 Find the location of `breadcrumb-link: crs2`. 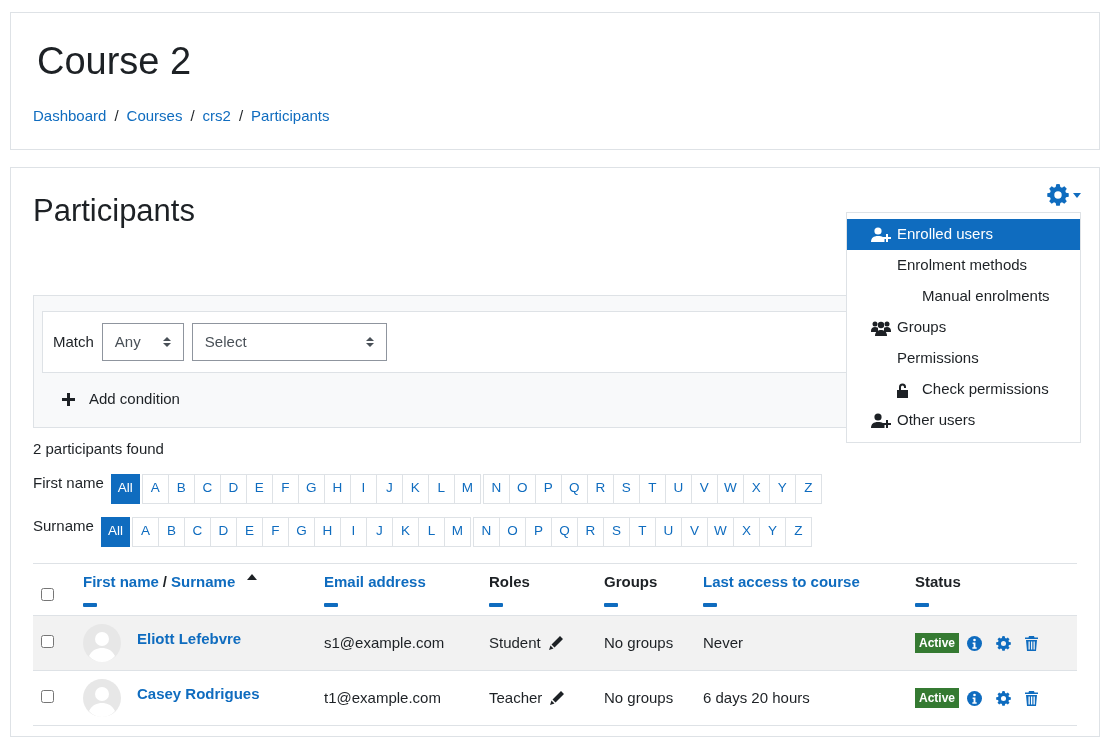

breadcrumb-link: crs2 is located at coordinates (216, 116).